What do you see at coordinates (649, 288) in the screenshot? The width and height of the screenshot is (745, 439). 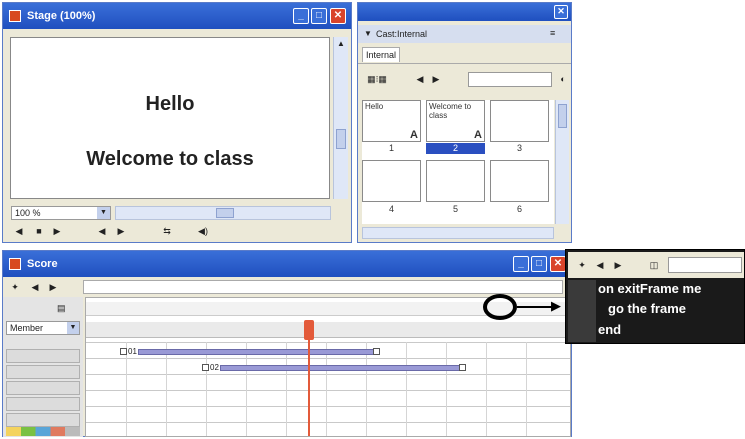 I see `script-line-1: on exitFrame me` at bounding box center [649, 288].